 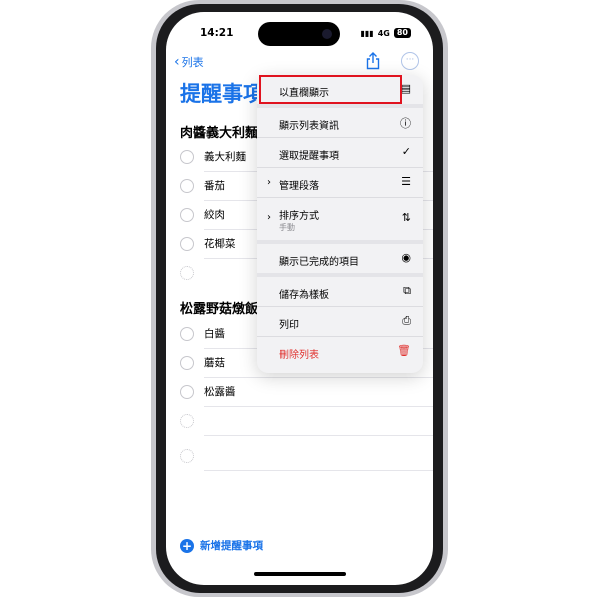 What do you see at coordinates (340, 152) in the screenshot?
I see `menu-item-select-reminders: 選取提醒事項 ✓` at bounding box center [340, 152].